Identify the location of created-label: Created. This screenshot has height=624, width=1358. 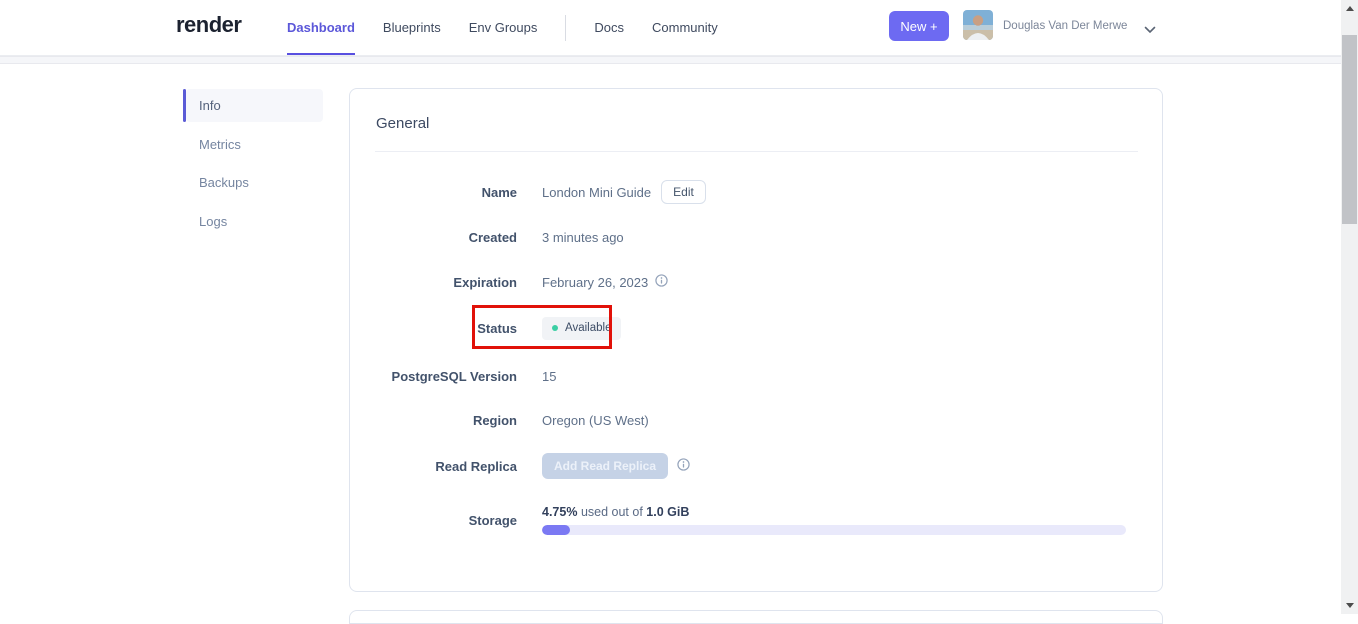
(492, 237).